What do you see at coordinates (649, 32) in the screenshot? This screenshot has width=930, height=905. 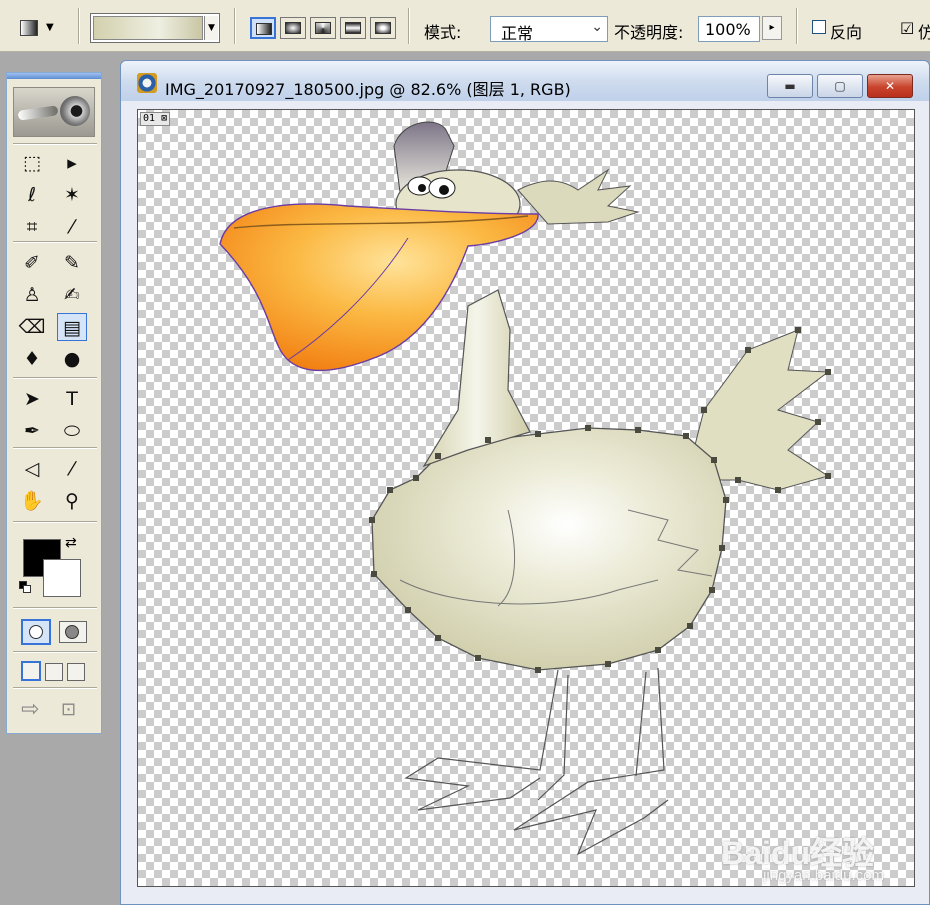 I see `opacity-label: 不透明度:` at bounding box center [649, 32].